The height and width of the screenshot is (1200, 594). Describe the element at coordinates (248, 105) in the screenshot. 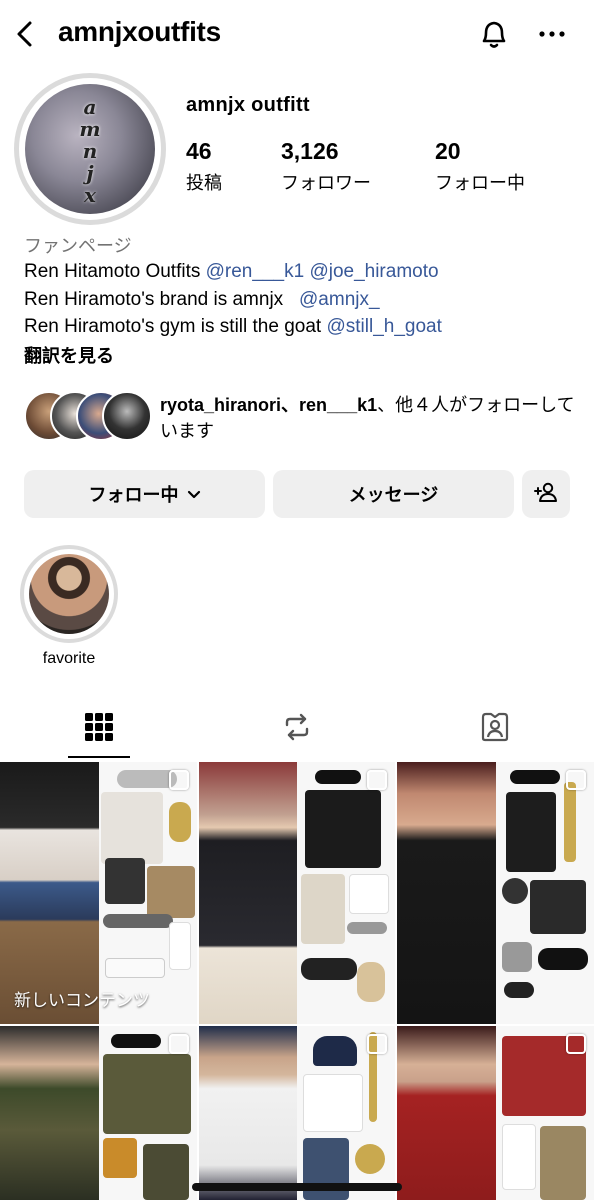

I see `display-name: amnjx outfitt` at that location.